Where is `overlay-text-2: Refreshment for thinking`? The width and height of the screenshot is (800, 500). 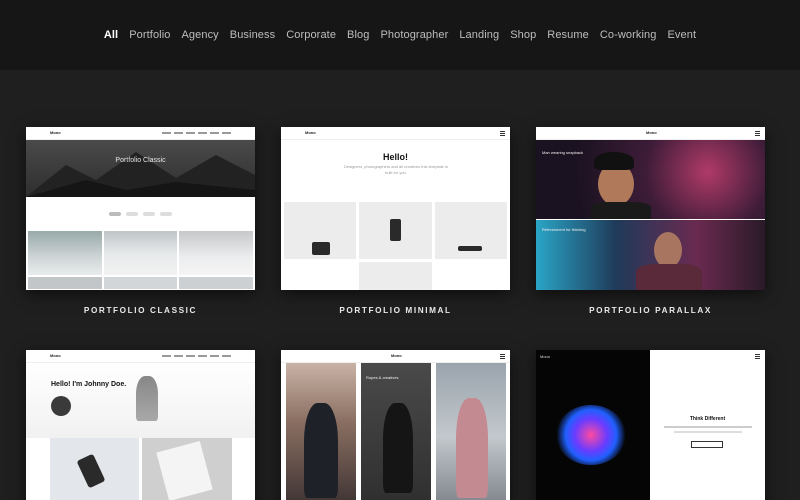
overlay-text-2: Refreshment for thinking is located at coordinates (564, 229).